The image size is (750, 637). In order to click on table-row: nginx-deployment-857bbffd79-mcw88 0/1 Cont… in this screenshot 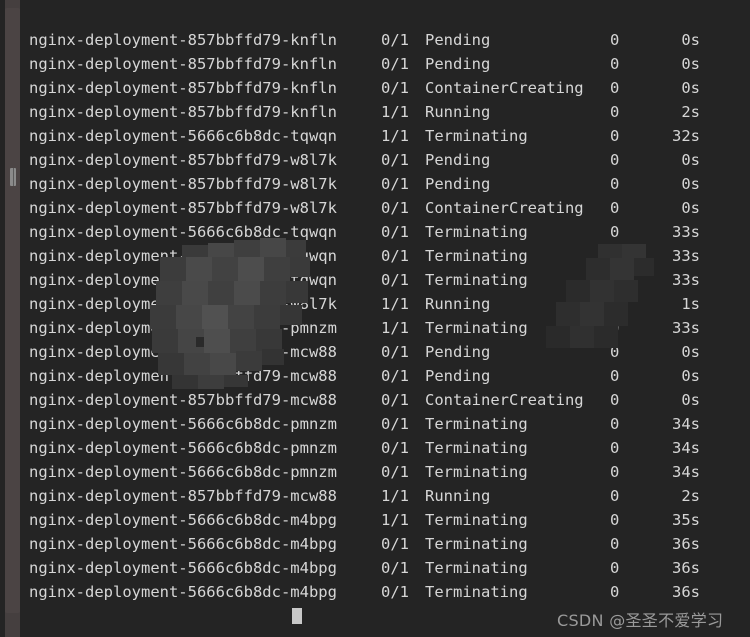, I will do `click(375, 400)`.